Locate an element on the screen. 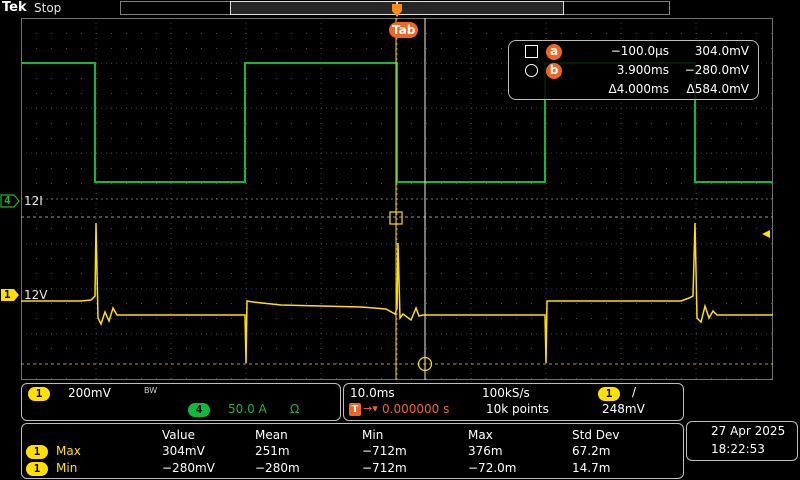 This screenshot has width=800, height=480. time-text: 18:22:53 is located at coordinates (738, 449).